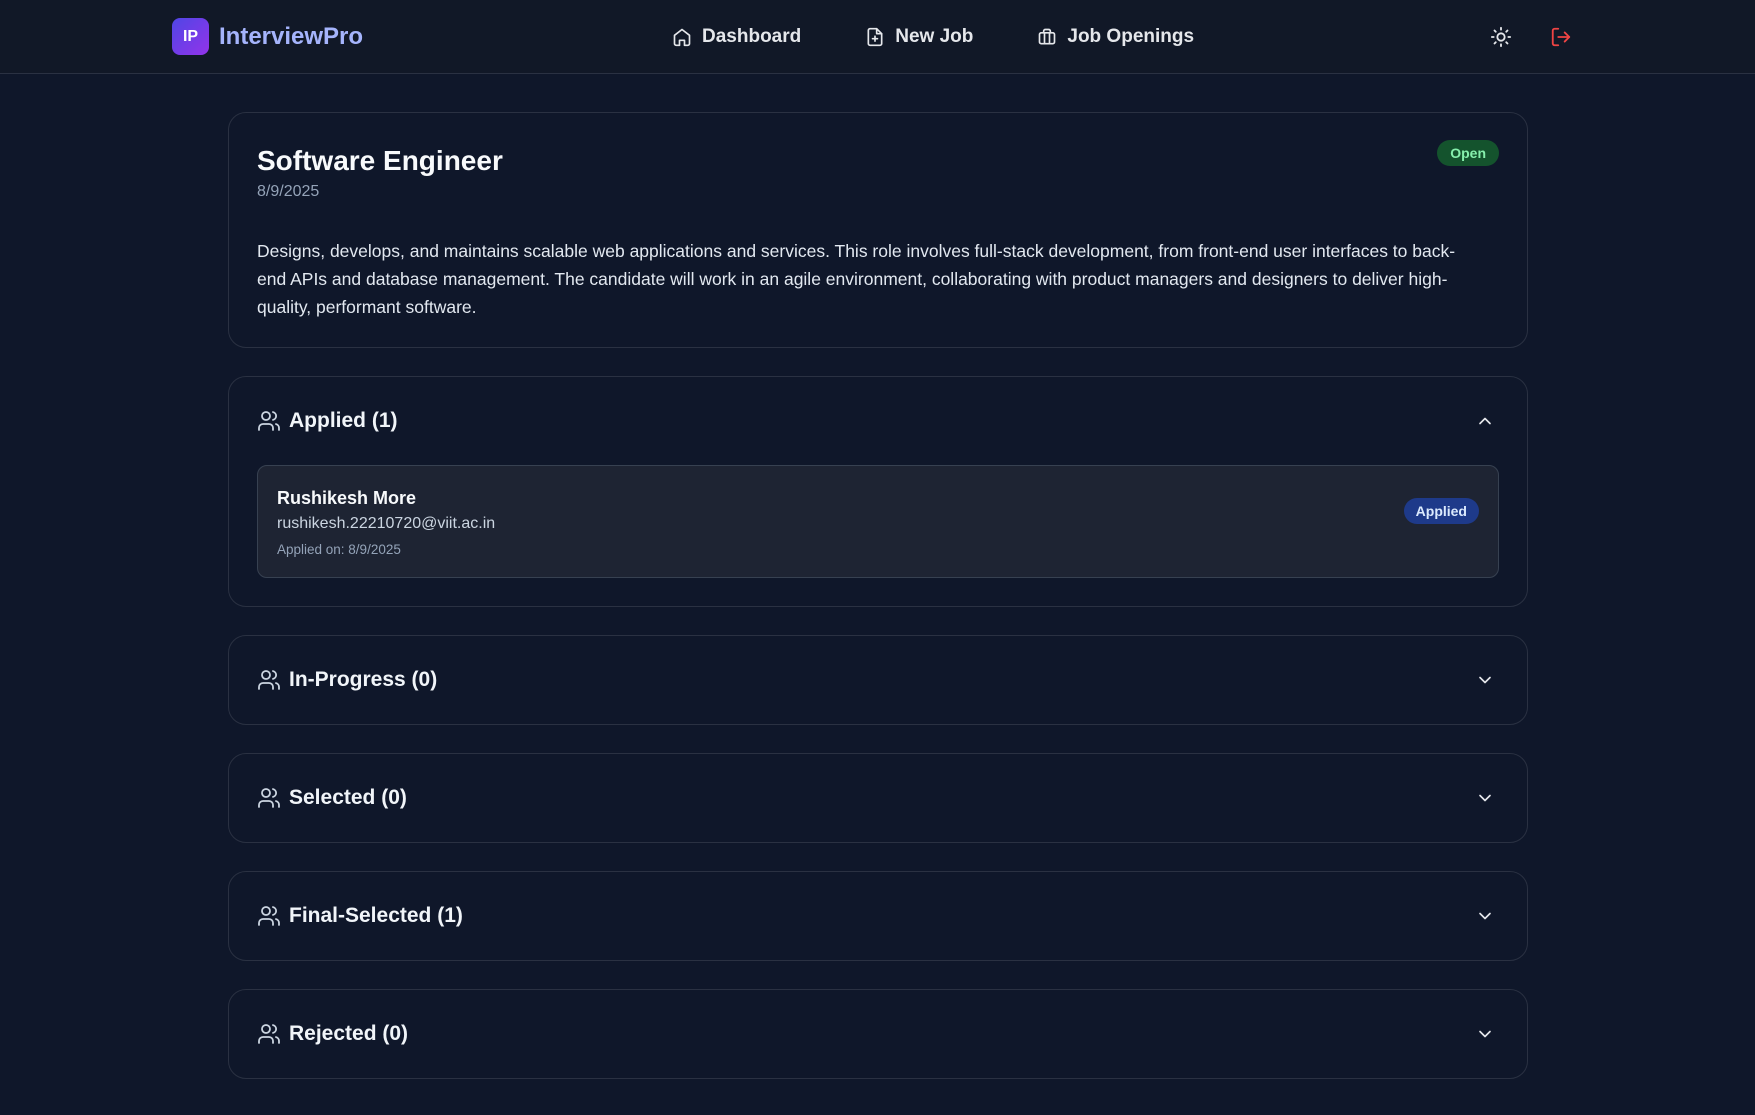 The image size is (1755, 1115). Describe the element at coordinates (752, 36) in the screenshot. I see `nav-dashboard-label: Dashboard` at that location.